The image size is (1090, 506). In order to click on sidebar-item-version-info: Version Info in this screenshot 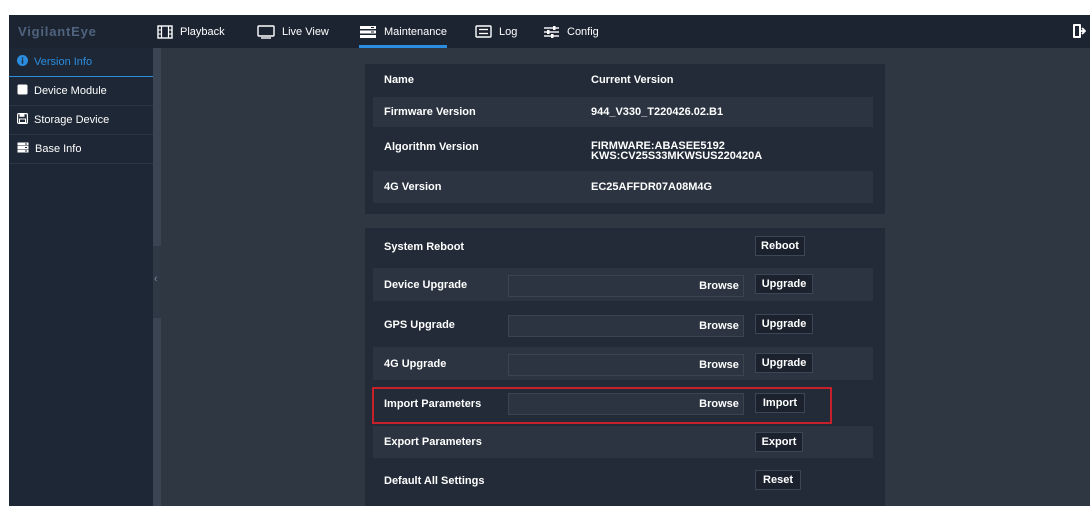, I will do `click(81, 62)`.